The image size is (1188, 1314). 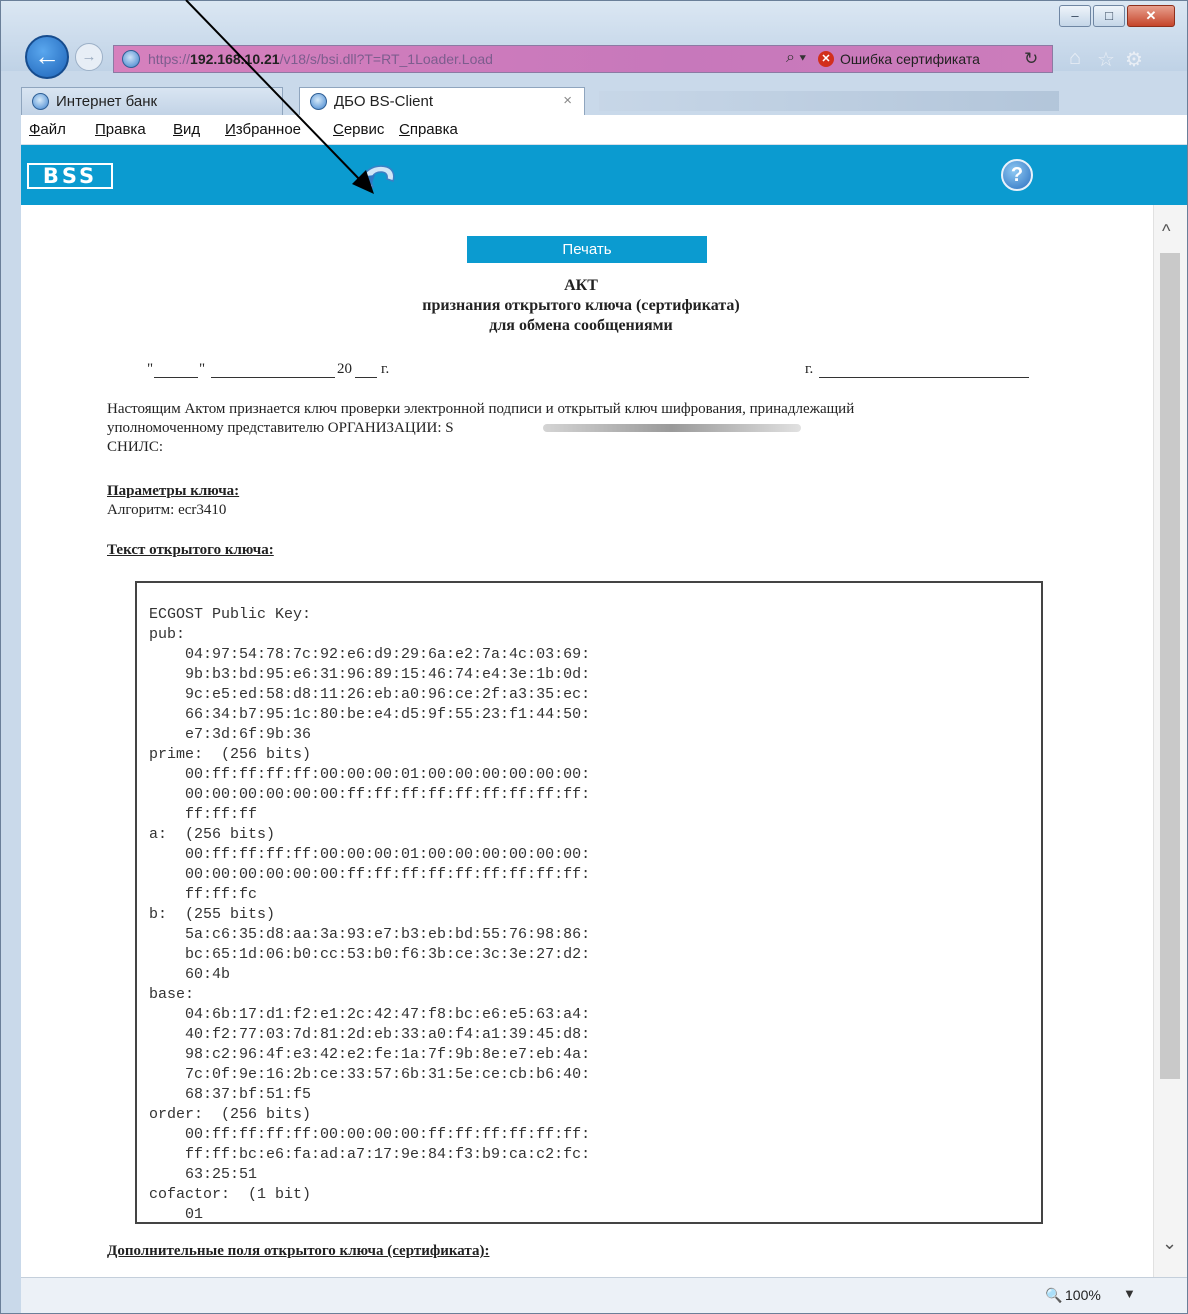 What do you see at coordinates (190, 550) in the screenshot?
I see `public-key-heading: Текст открытого ключа:` at bounding box center [190, 550].